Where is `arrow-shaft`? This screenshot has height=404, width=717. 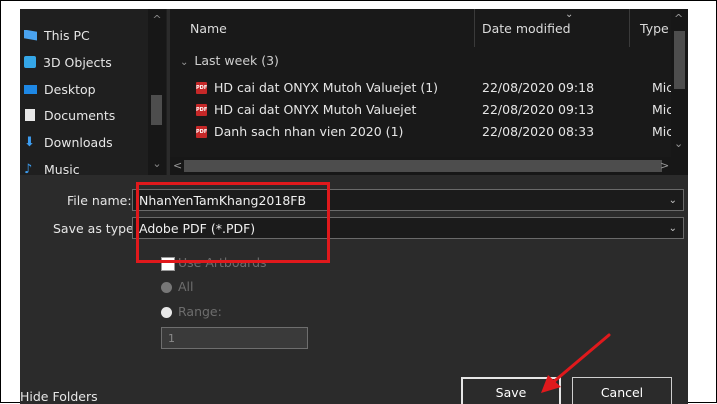 arrow-shaft is located at coordinates (580, 359).